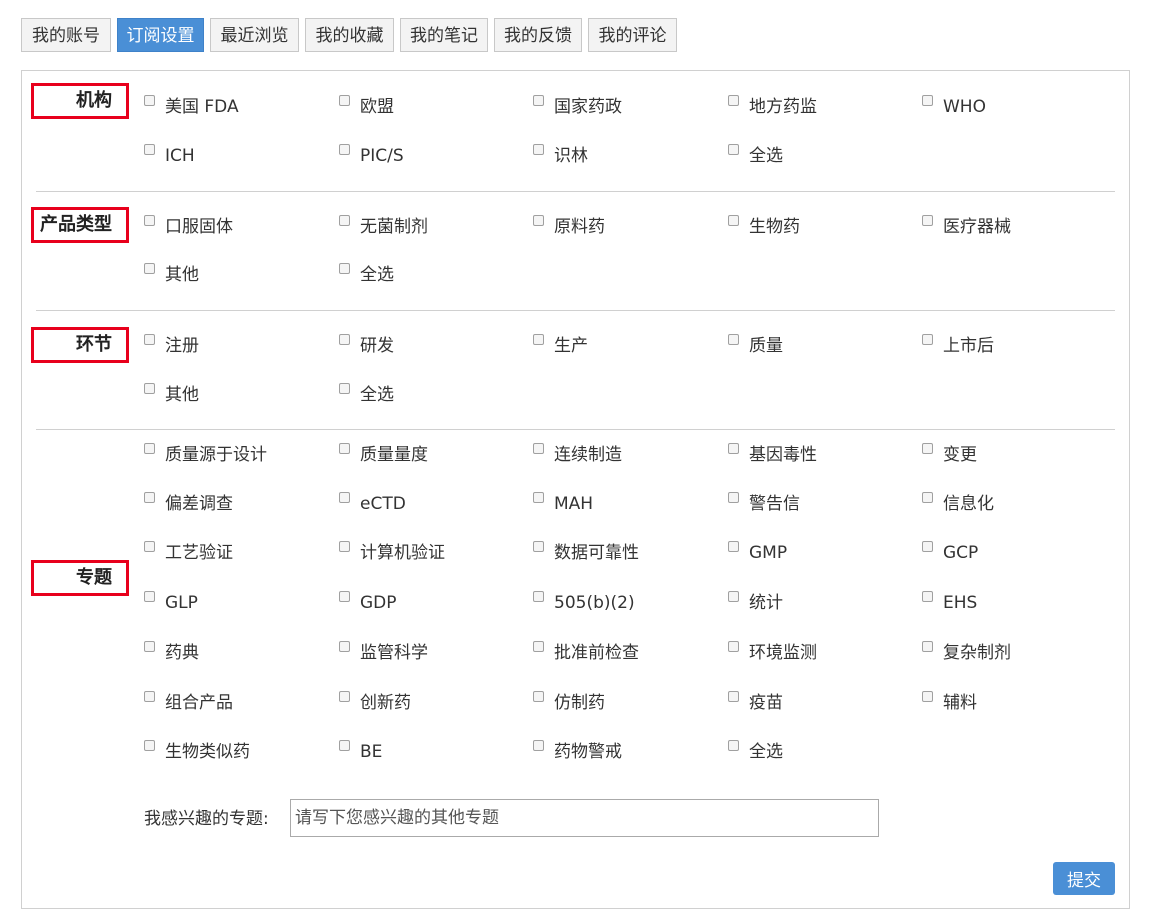 The image size is (1154, 923). Describe the element at coordinates (349, 35) in the screenshot. I see `tab-my-favorites: 我的收藏` at that location.